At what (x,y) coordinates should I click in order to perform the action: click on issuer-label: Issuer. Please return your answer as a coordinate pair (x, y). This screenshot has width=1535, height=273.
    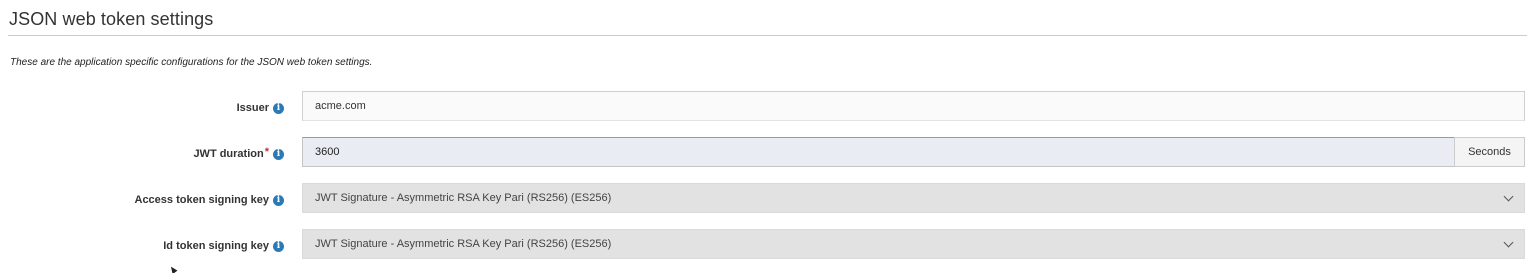
    Looking at the image, I should click on (252, 108).